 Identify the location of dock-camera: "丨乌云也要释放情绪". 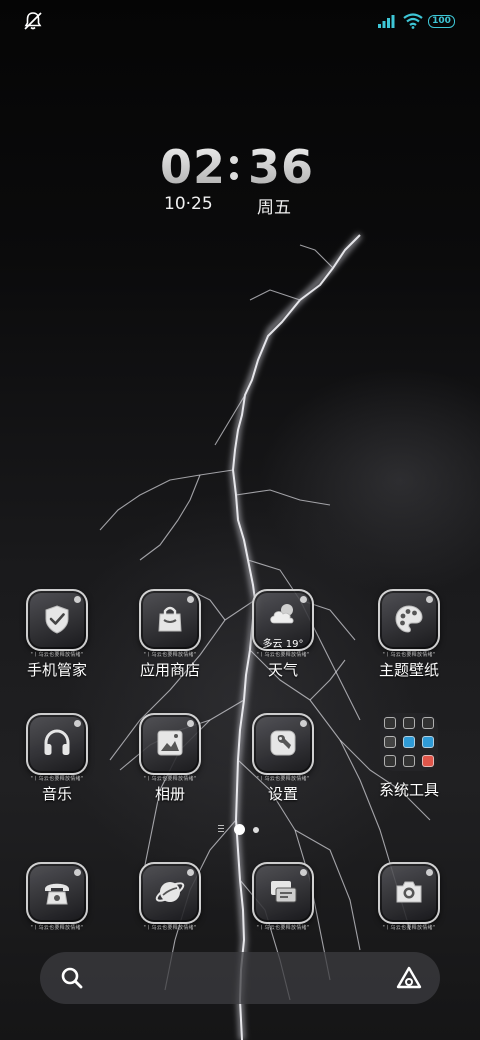
(409, 896).